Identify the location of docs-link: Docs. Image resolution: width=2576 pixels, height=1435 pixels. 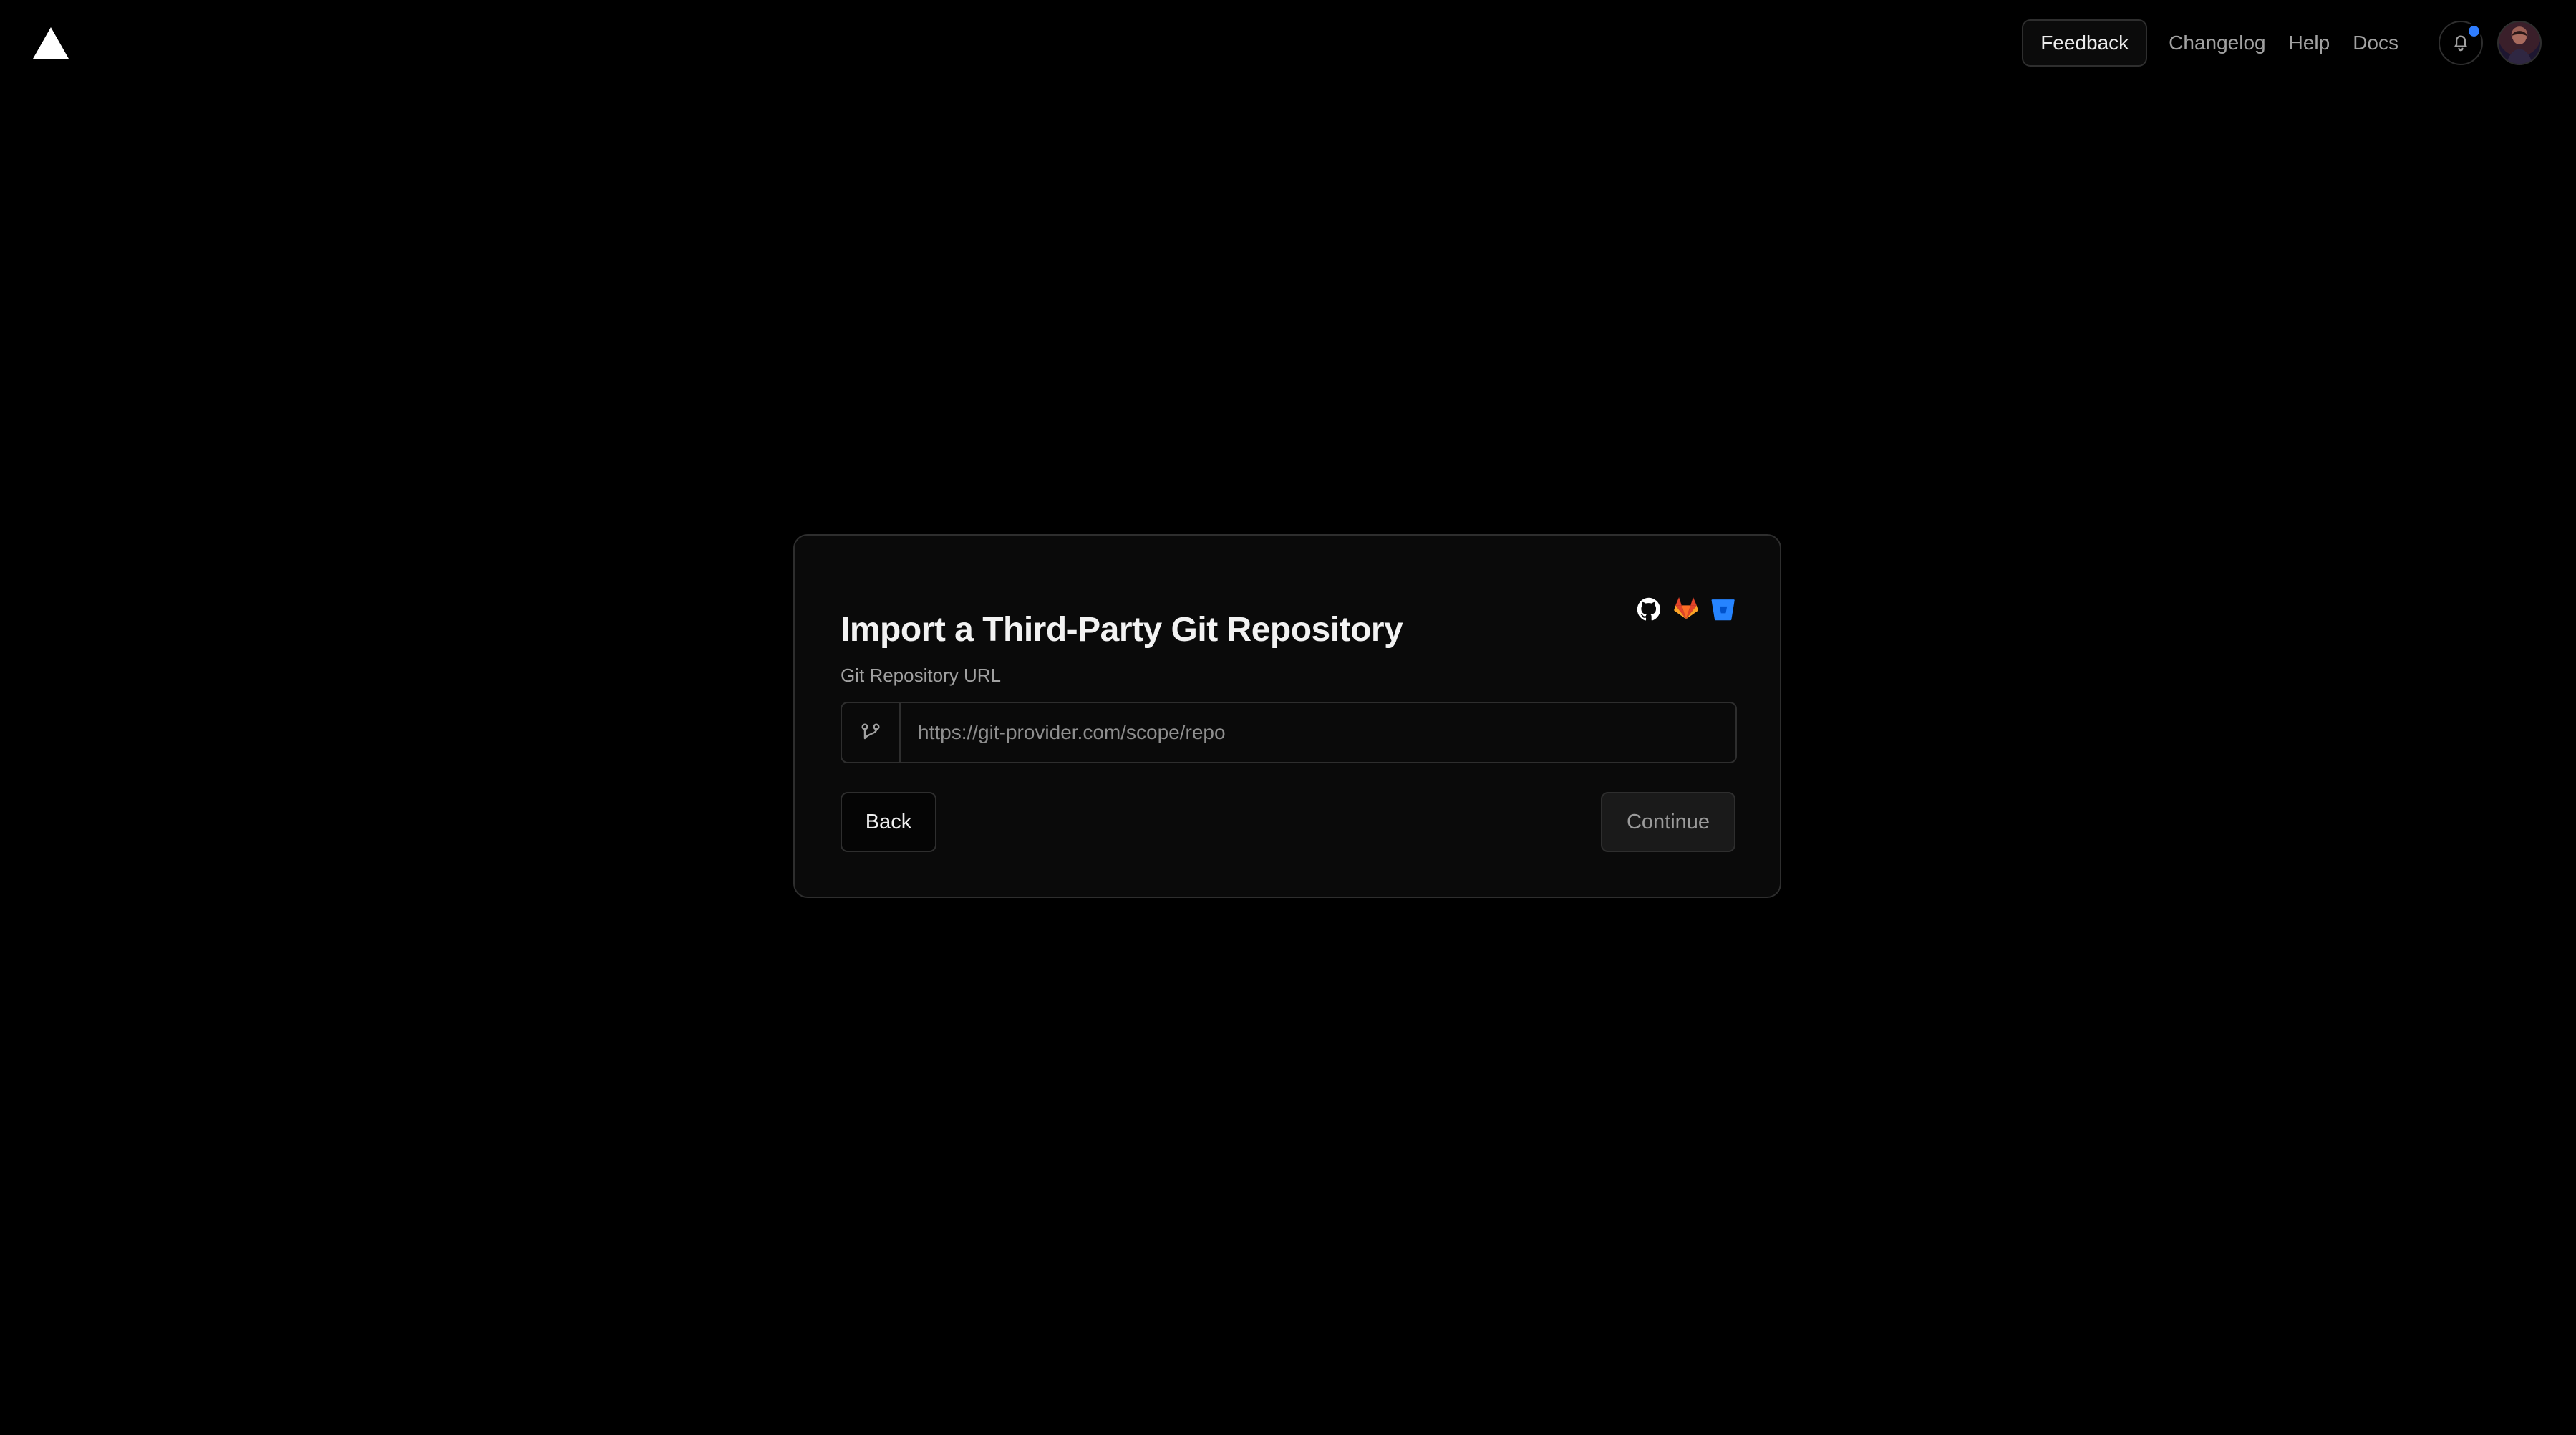
(2376, 43).